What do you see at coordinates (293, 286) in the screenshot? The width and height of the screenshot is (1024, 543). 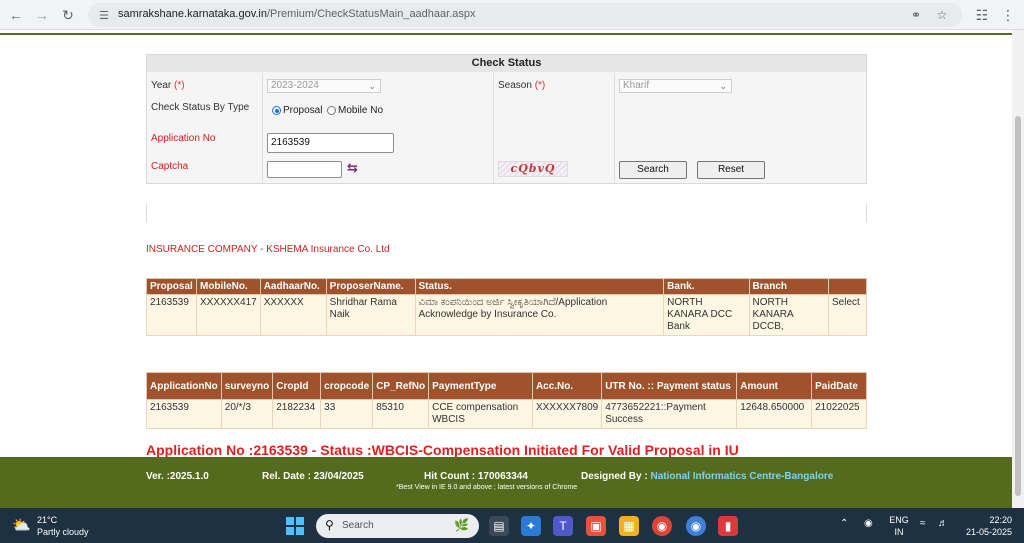 I see `col-aadhaar: AadhaarNo.` at bounding box center [293, 286].